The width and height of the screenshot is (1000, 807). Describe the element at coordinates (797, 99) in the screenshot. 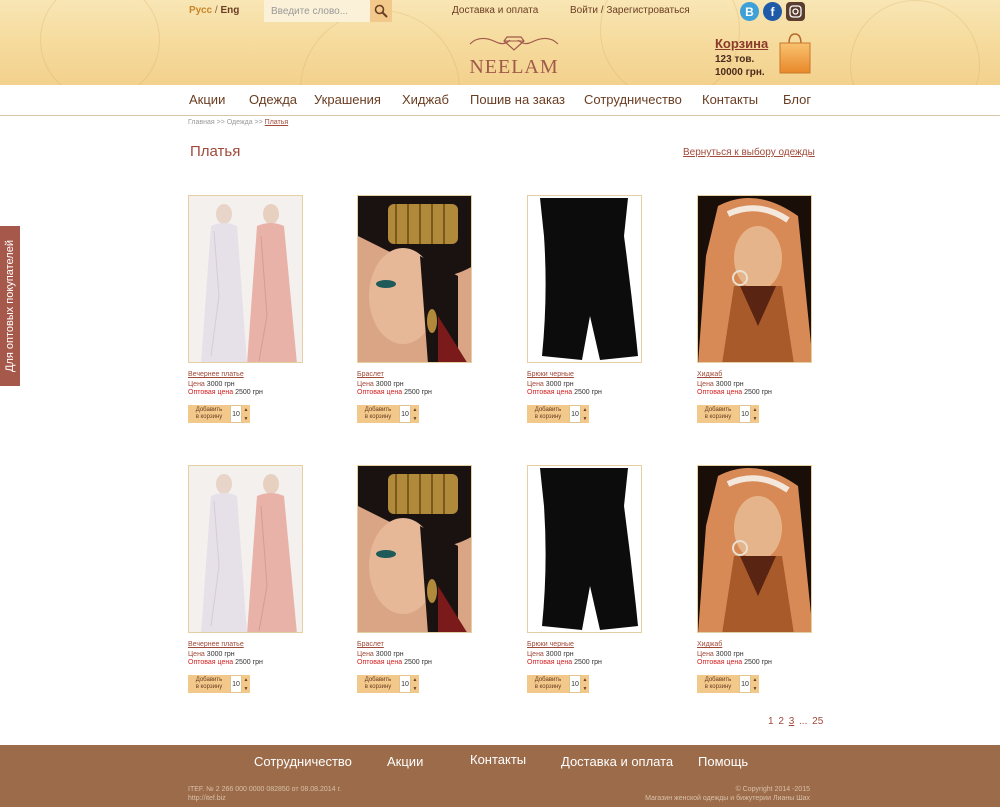

I see `nav-item-blog: Блог` at that location.